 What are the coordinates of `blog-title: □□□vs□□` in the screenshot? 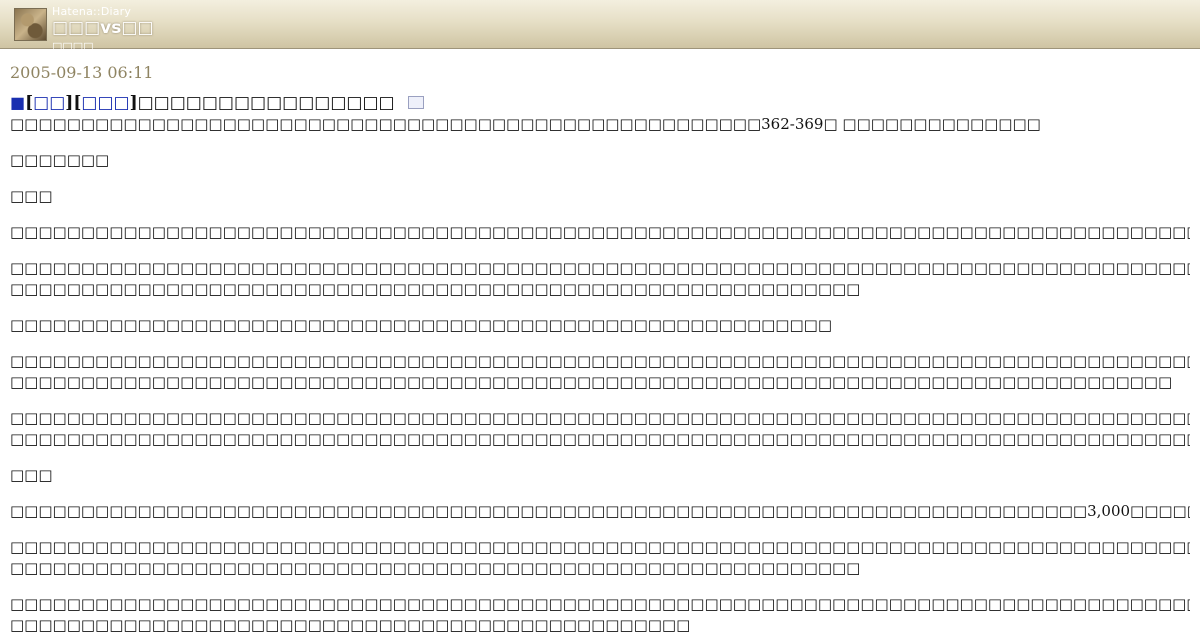 It's located at (103, 28).